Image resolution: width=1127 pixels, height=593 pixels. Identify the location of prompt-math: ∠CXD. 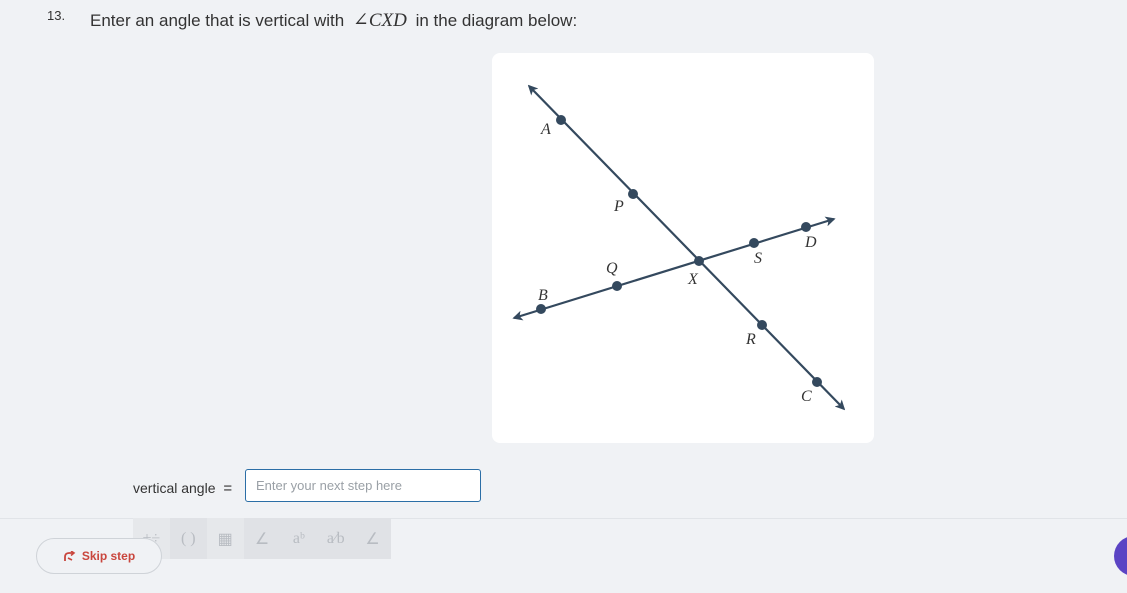
(380, 20).